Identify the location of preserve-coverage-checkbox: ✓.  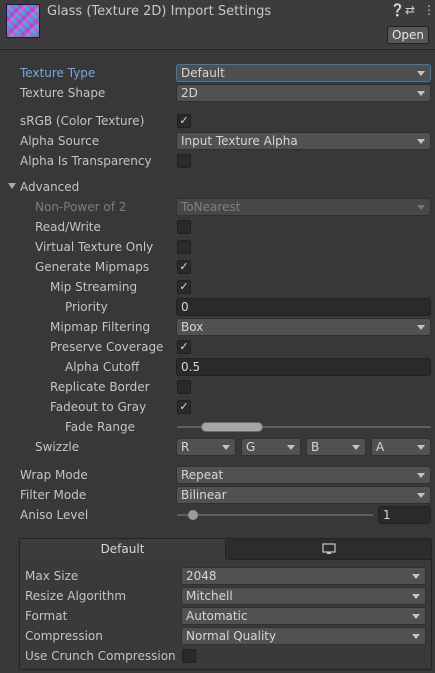
(184, 347).